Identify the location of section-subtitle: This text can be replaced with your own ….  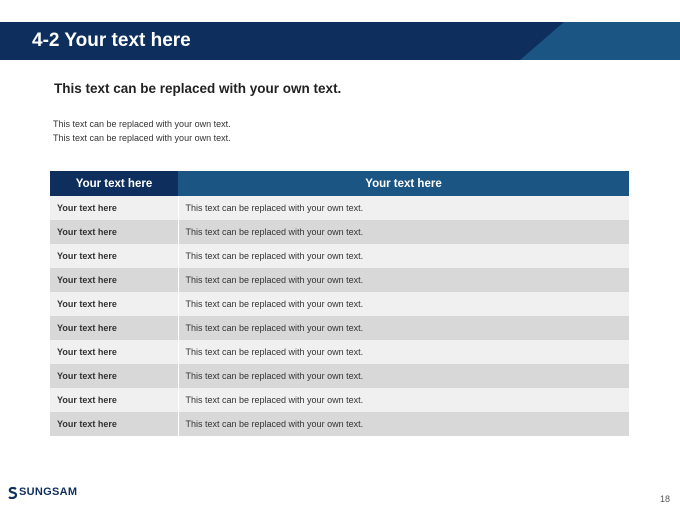
(198, 88).